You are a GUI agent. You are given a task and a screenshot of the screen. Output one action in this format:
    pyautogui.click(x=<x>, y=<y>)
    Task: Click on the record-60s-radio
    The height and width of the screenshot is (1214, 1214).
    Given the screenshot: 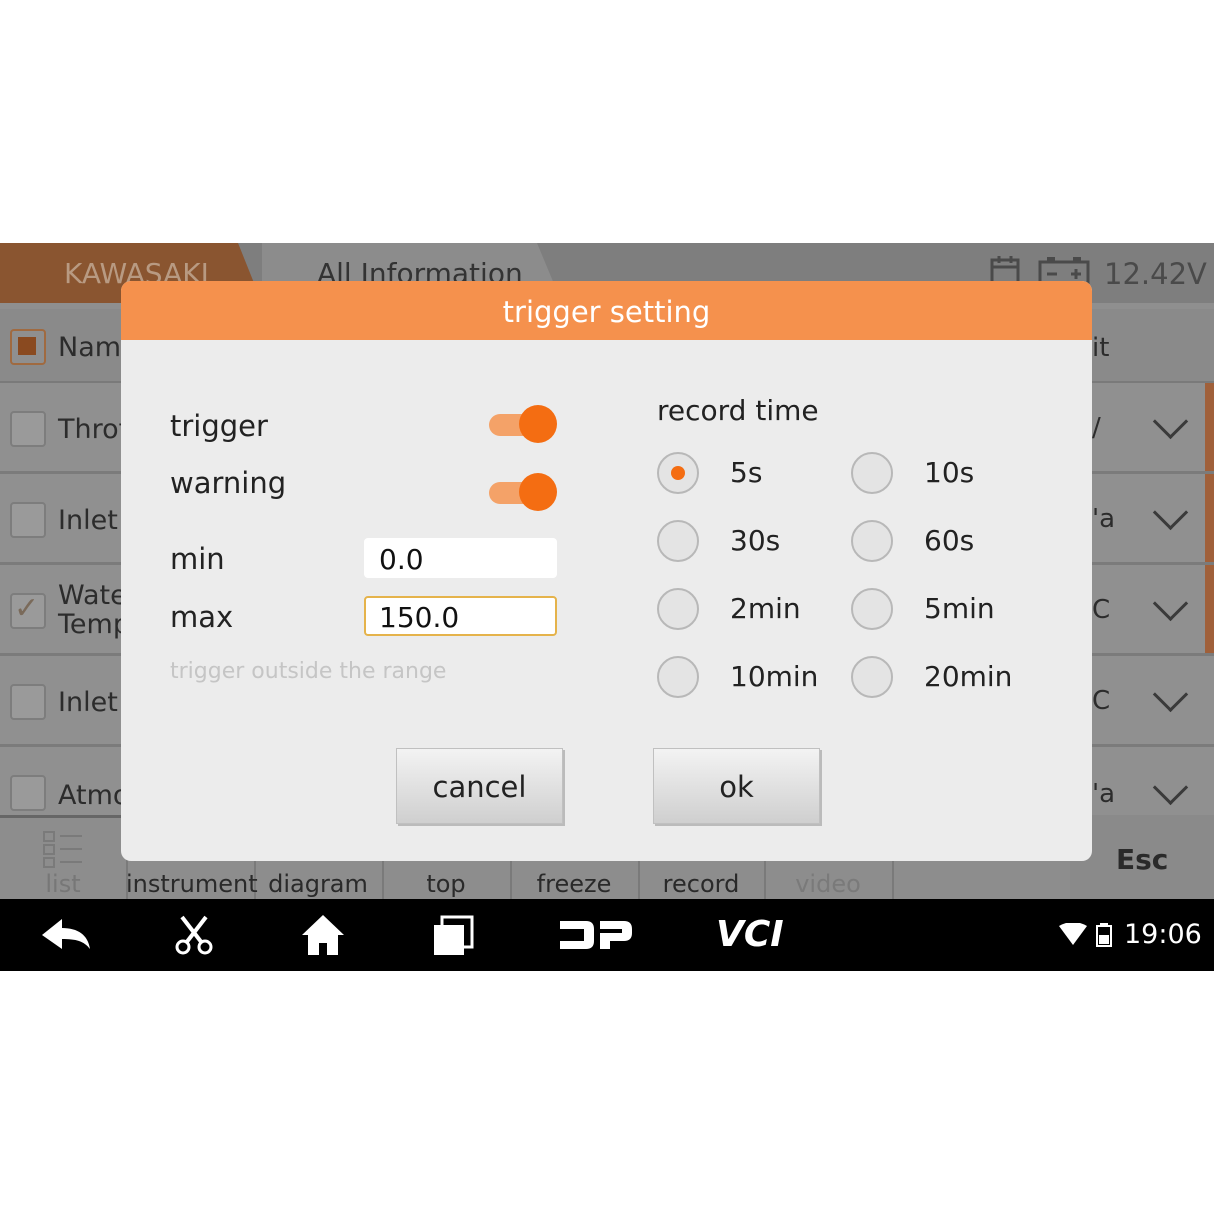 What is the action you would take?
    pyautogui.click(x=872, y=541)
    